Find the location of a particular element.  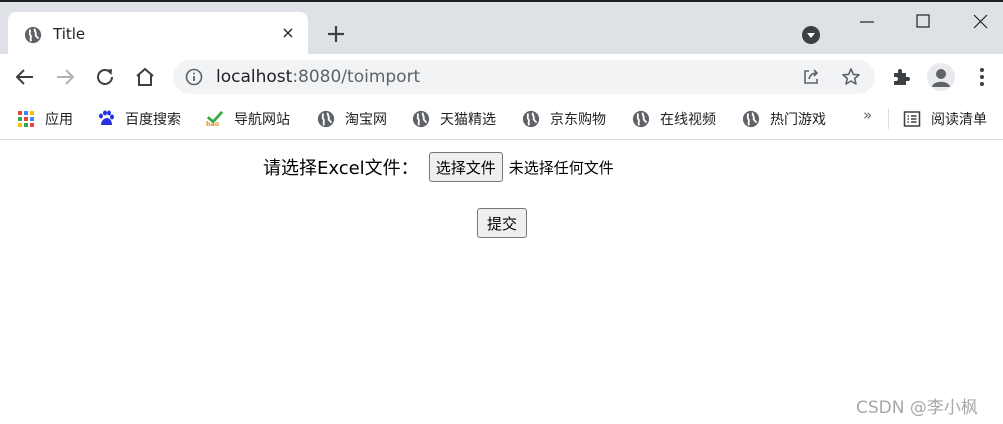

bookmark-games: 热门游戏 is located at coordinates (784, 119).